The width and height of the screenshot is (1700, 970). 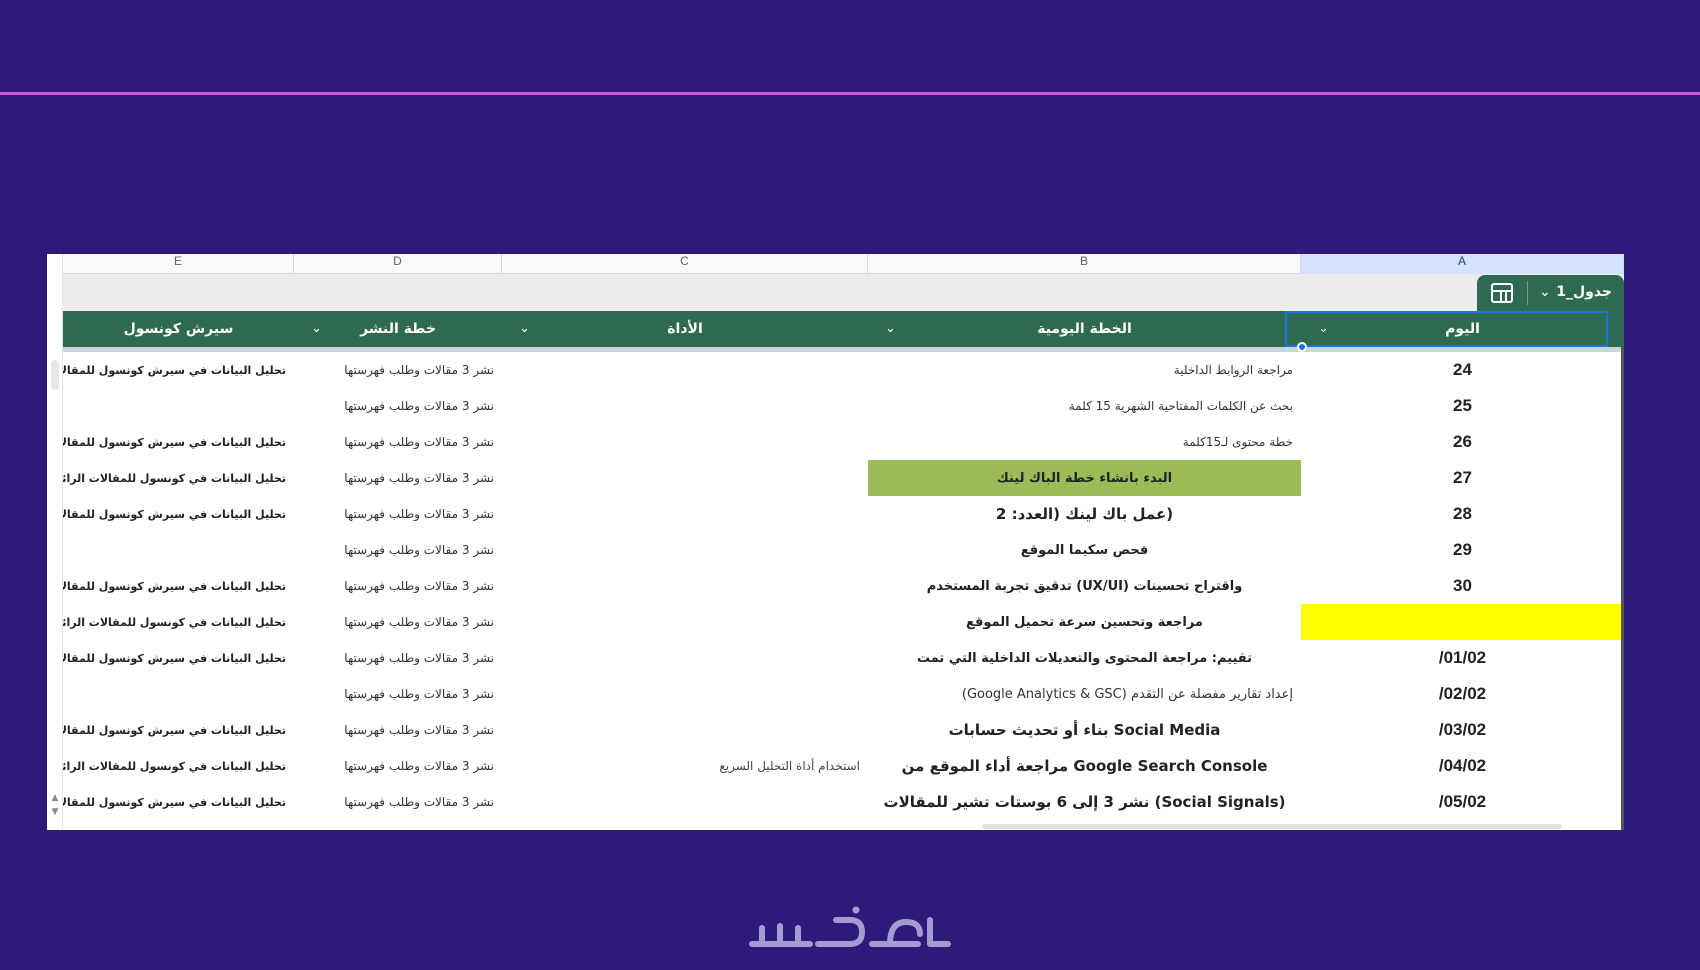 I want to click on header-cell-e: سيرش كونسول, so click(x=178, y=329).